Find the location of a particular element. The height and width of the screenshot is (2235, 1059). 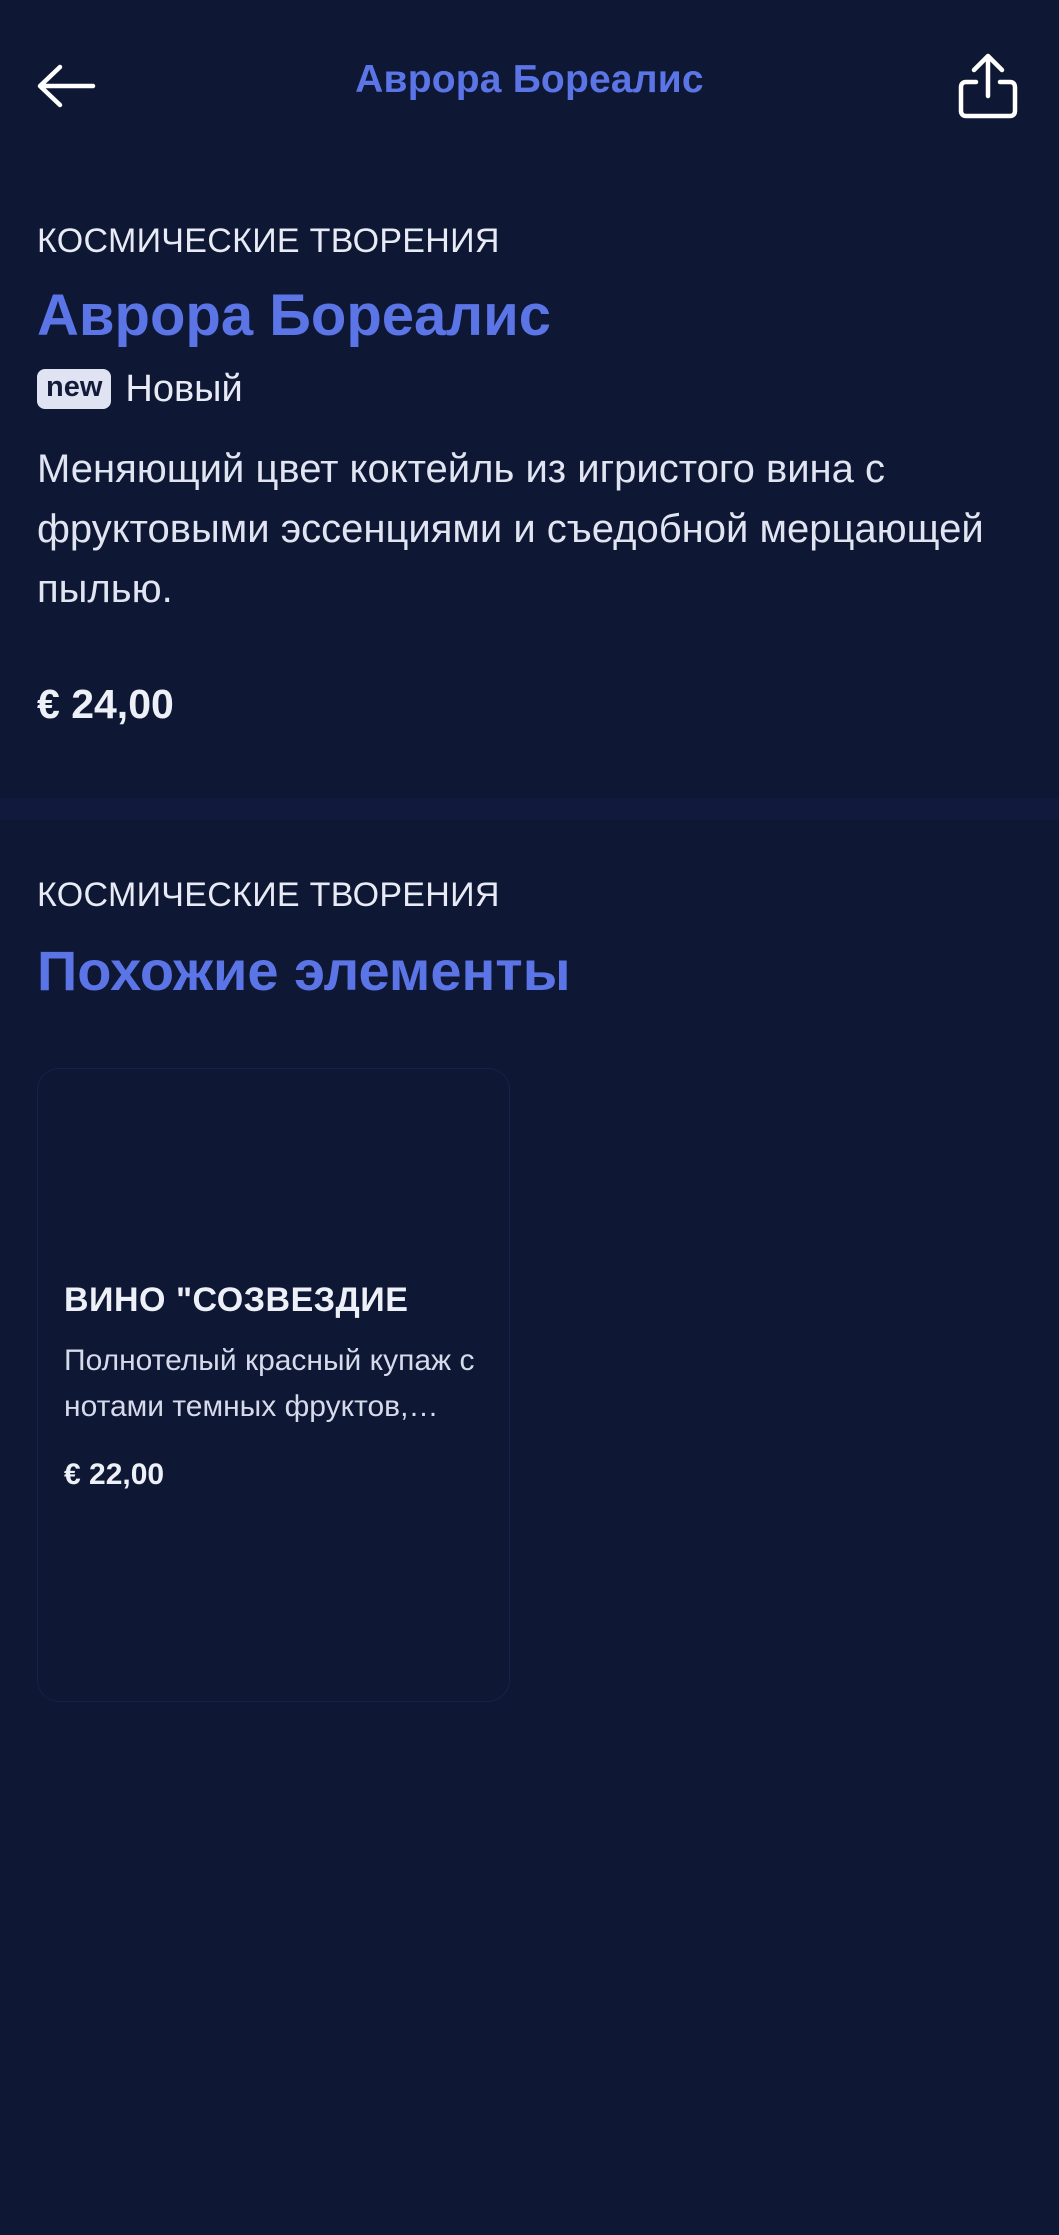

product-price: € 24,00 is located at coordinates (105, 703).